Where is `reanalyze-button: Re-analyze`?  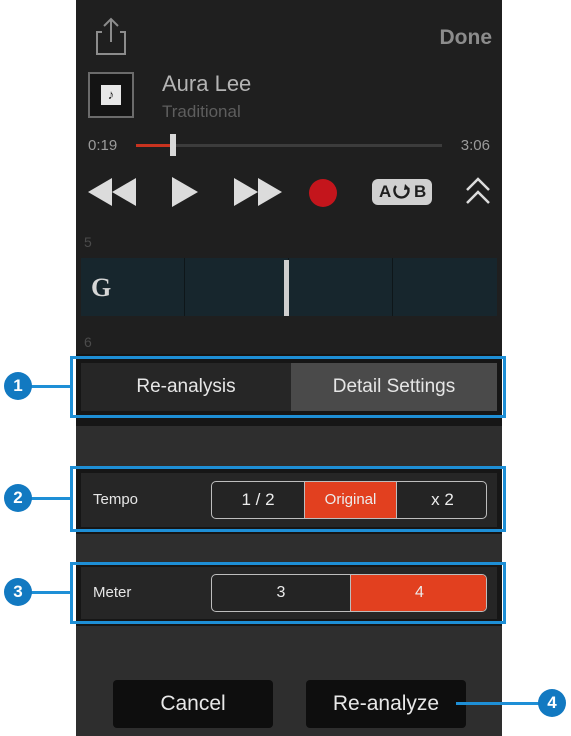
reanalyze-button: Re-analyze is located at coordinates (386, 704).